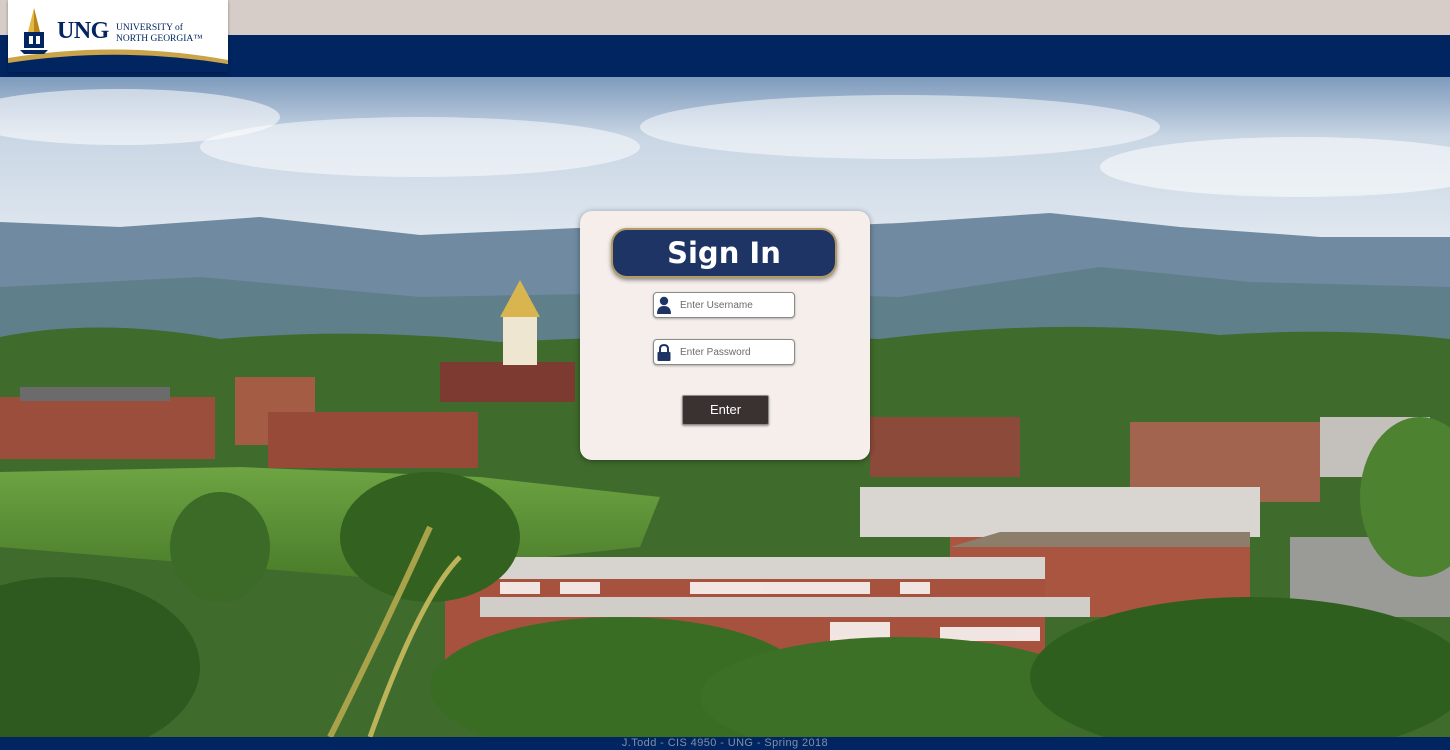 The width and height of the screenshot is (1450, 750). I want to click on username-input, so click(735, 305).